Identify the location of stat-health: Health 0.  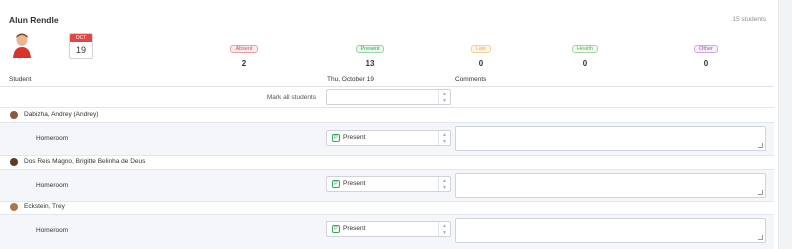
(585, 52).